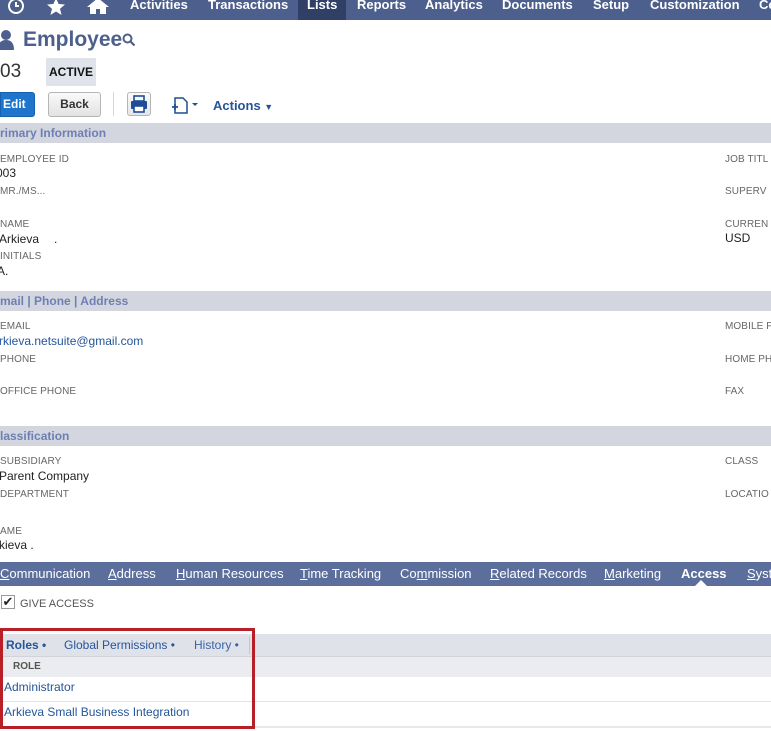 Image resolution: width=771 pixels, height=731 pixels. I want to click on nav-activities: Activities, so click(159, 10).